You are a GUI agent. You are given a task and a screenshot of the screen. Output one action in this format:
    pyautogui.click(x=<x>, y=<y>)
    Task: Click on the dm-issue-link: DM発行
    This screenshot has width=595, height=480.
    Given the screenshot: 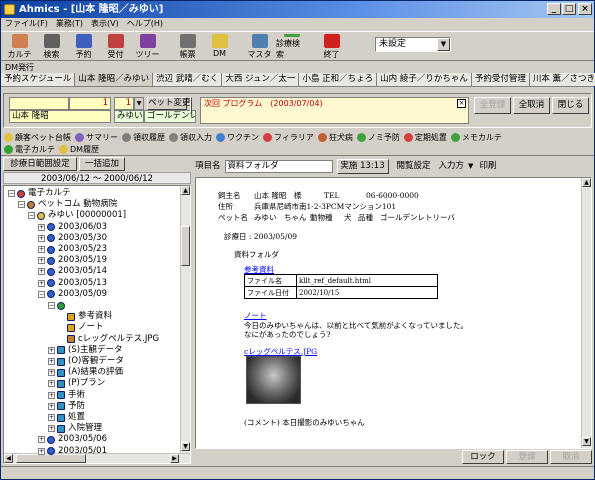 What is the action you would take?
    pyautogui.click(x=297, y=67)
    